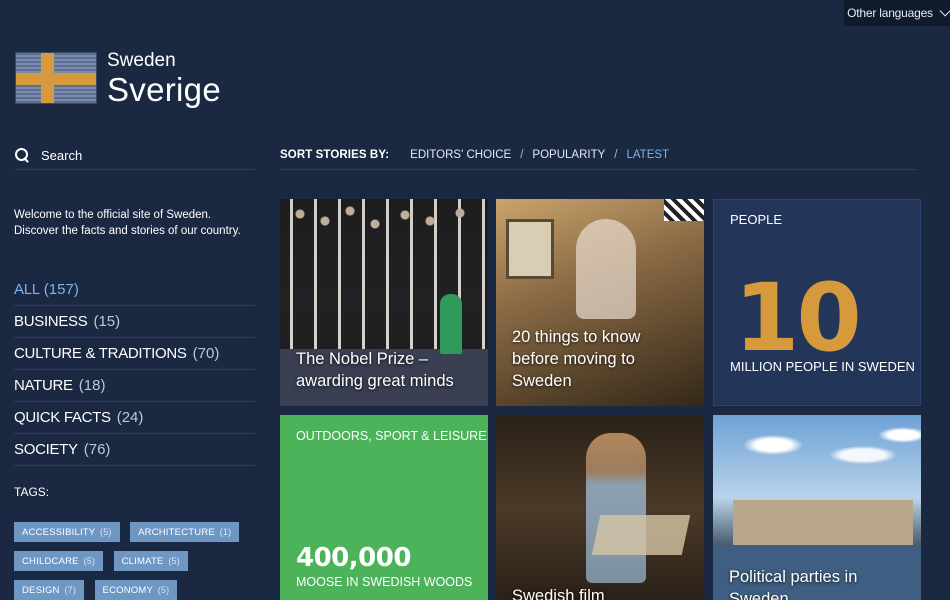  I want to click on tag-count: (7), so click(70, 590).